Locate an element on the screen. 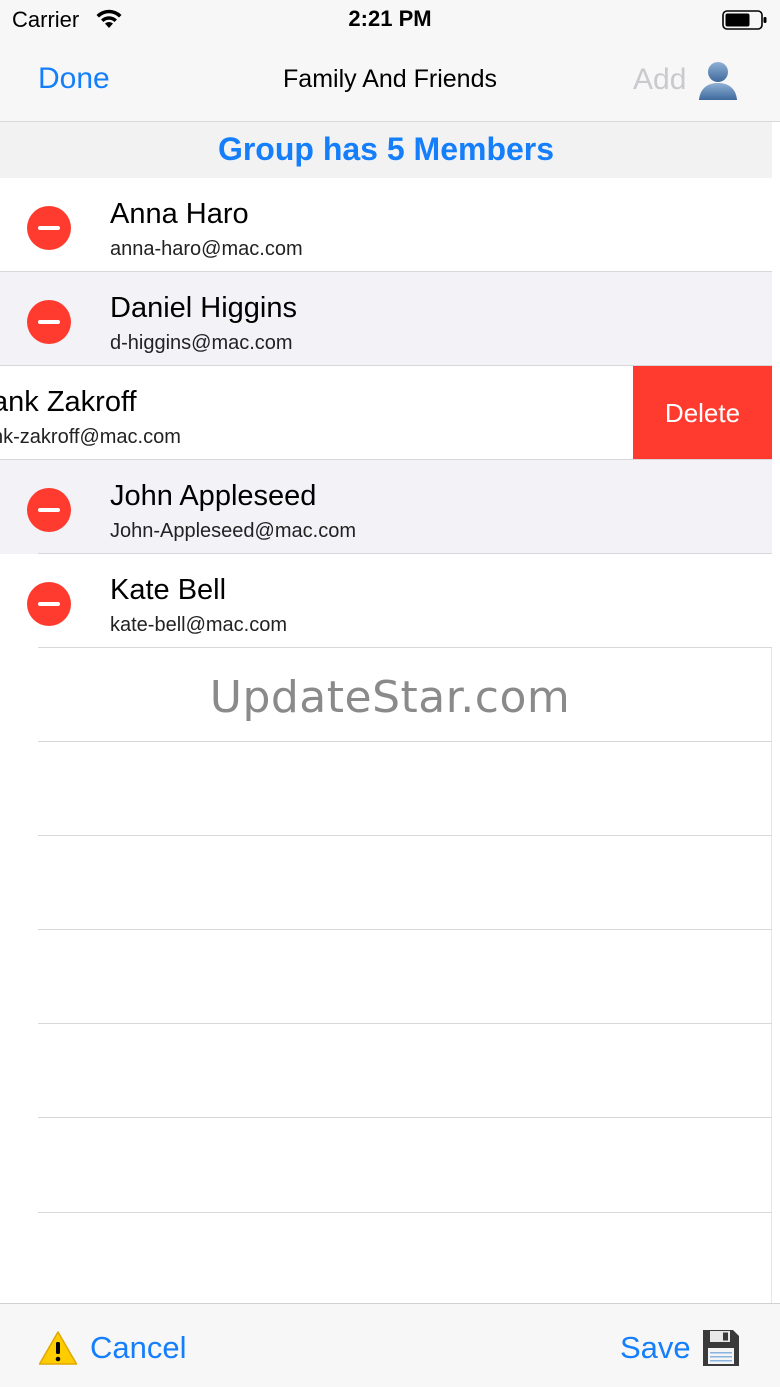  navigation-bar: Done Family And Friends Add is located at coordinates (390, 80).